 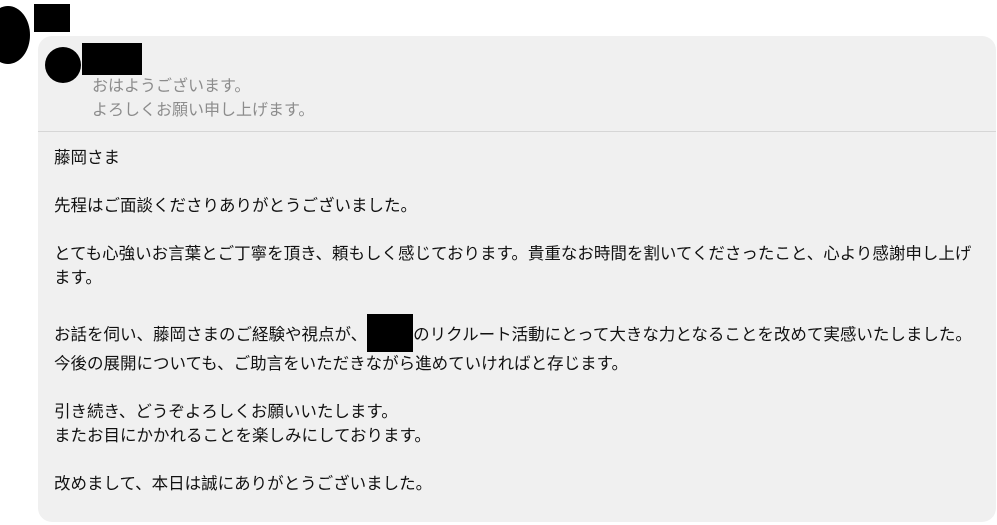 What do you see at coordinates (203, 109) in the screenshot?
I see `quoted-line-2: よろしくお願い申し上げます。` at bounding box center [203, 109].